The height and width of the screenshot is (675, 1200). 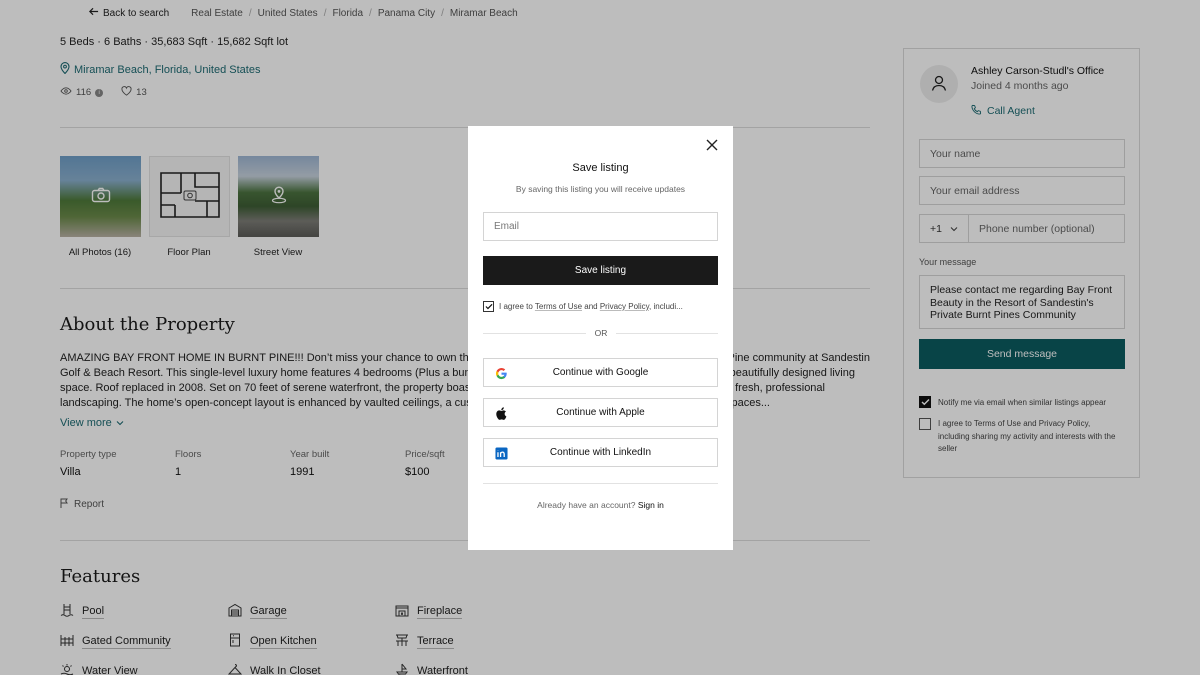 I want to click on continue-with-google-button: Continue with Google, so click(x=600, y=372).